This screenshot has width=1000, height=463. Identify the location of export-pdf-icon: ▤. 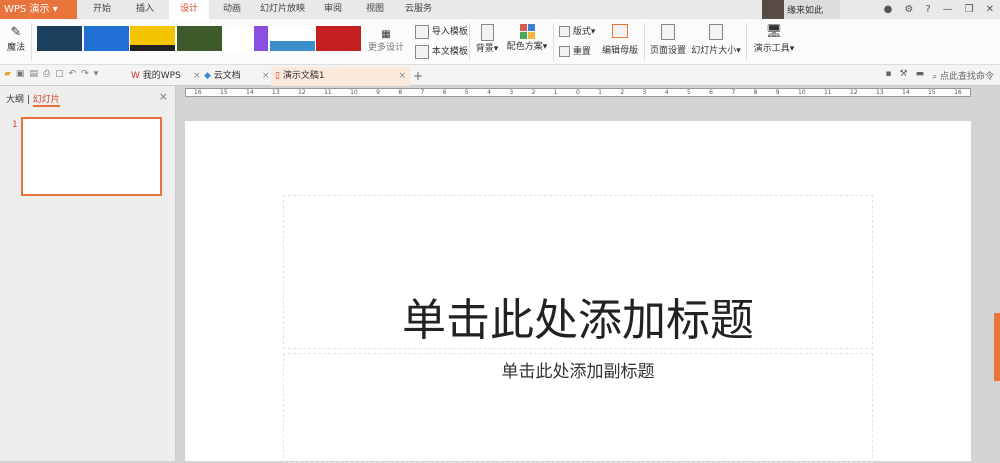
(33, 74).